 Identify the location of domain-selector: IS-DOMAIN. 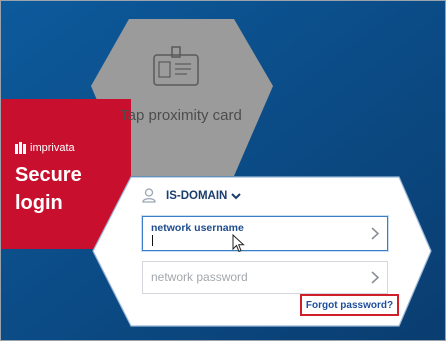
(204, 196).